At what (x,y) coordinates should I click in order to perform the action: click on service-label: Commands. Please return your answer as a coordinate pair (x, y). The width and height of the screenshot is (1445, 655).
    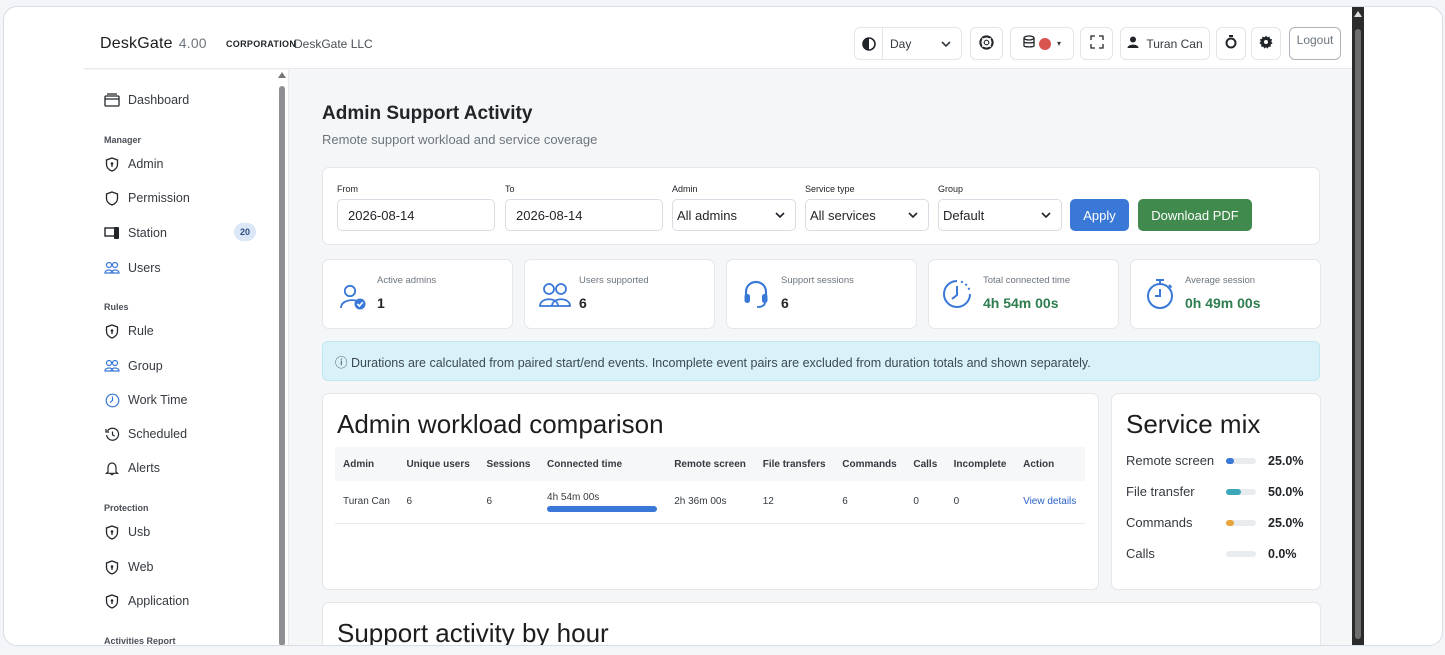
    Looking at the image, I should click on (1159, 522).